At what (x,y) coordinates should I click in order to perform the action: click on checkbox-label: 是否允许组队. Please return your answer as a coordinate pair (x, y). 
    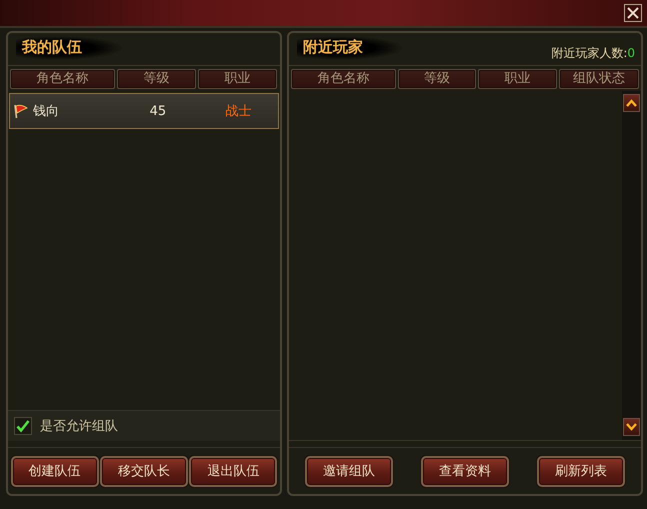
    Looking at the image, I should click on (79, 426).